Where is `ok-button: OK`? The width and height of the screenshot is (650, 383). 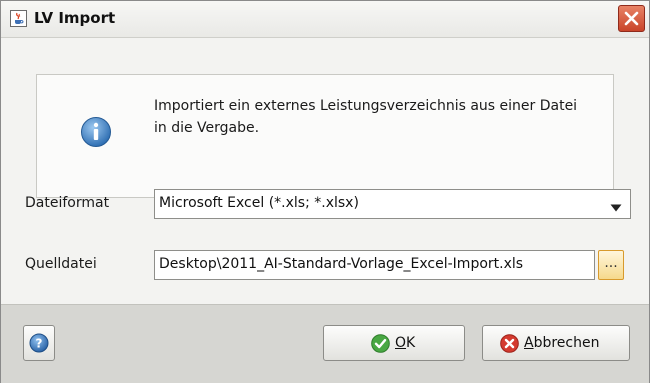
ok-button: OK is located at coordinates (394, 343).